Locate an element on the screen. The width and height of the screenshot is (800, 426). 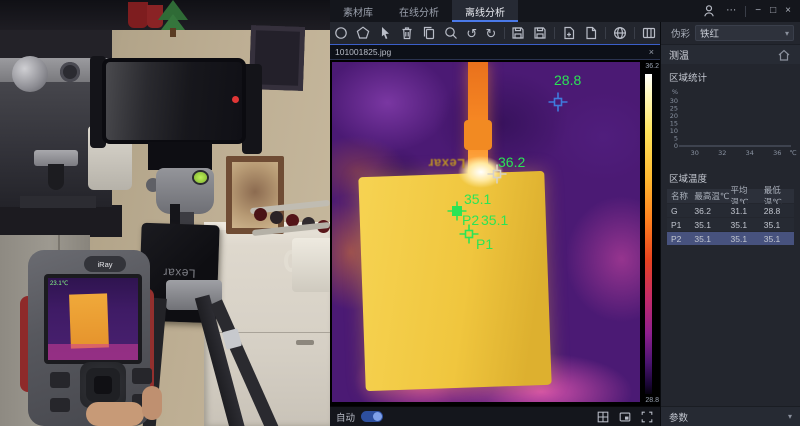
table-cell: 36.2 is located at coordinates (702, 210).